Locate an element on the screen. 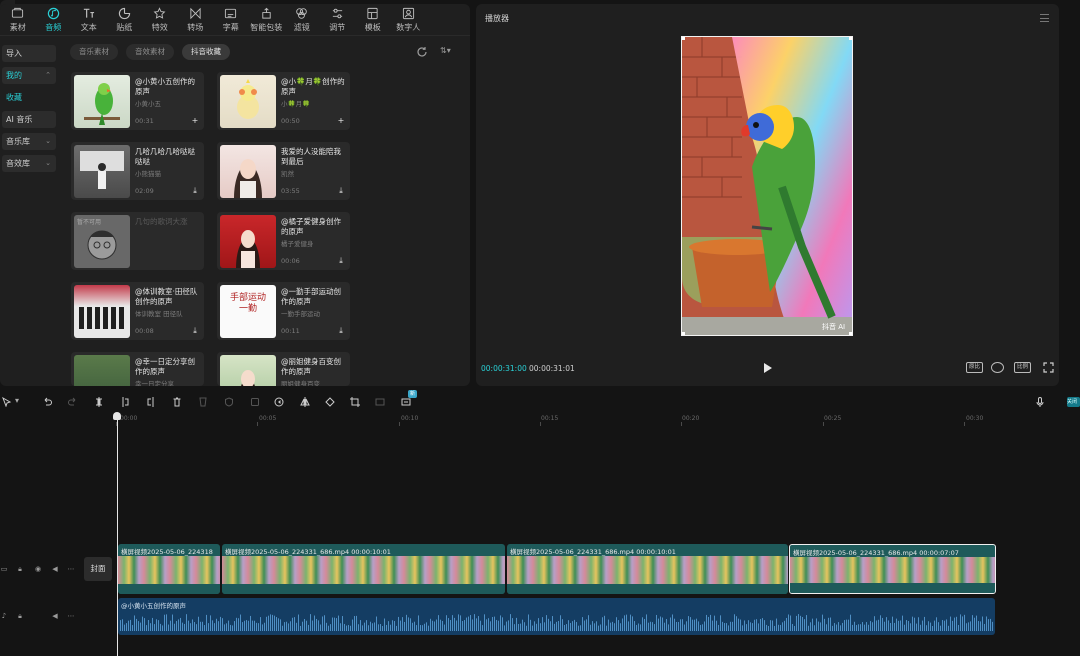 This screenshot has width=1080, height=656. focus-icon is located at coordinates (997, 367).